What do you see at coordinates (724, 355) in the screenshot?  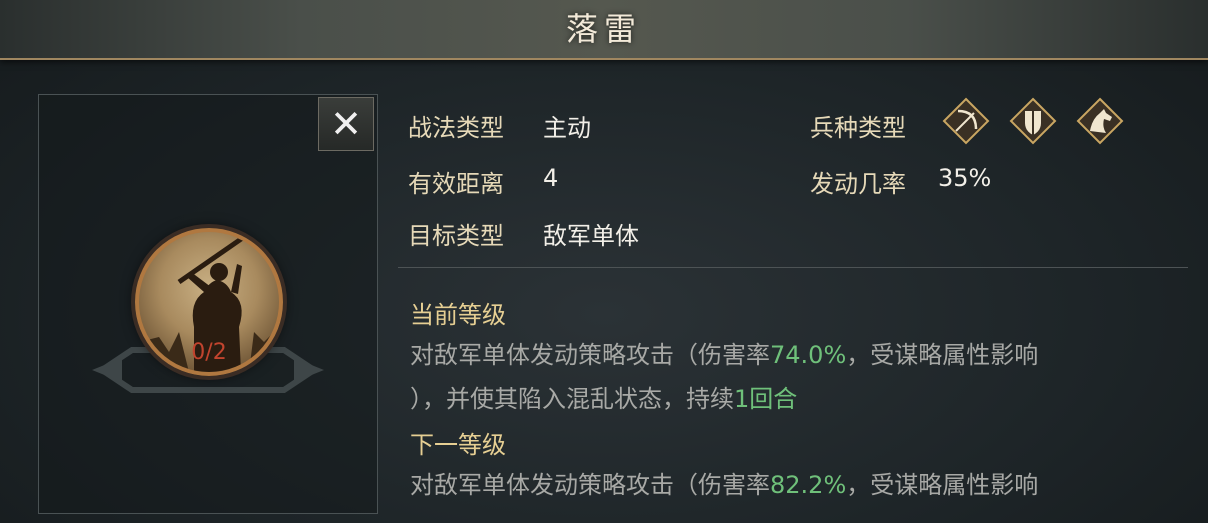 I see `current-desc-line1: 对敌军单体发动策略攻击（伤害率74.0%，受谋略属性影响` at bounding box center [724, 355].